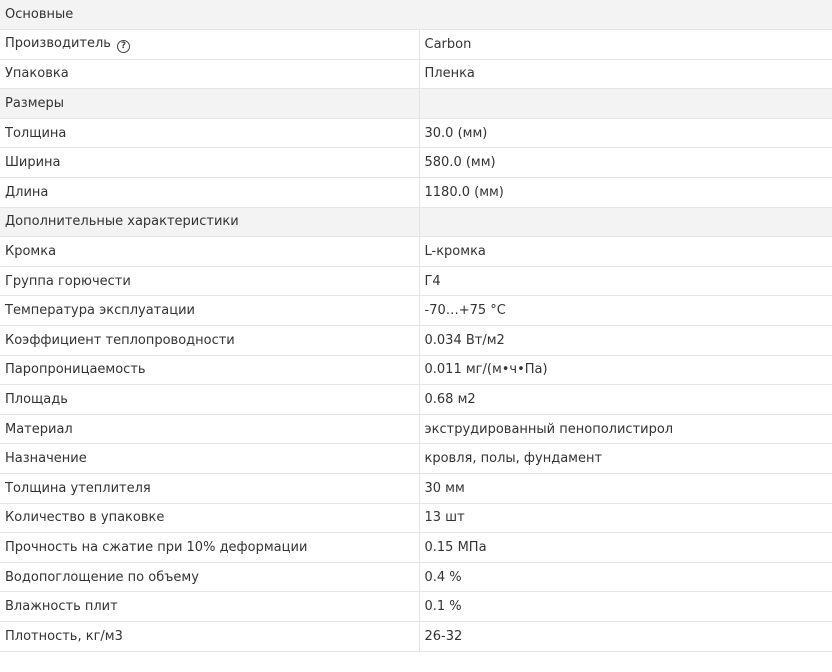 This screenshot has height=672, width=832. I want to click on spec-label: Коэффициент теплопроводности, so click(209, 340).